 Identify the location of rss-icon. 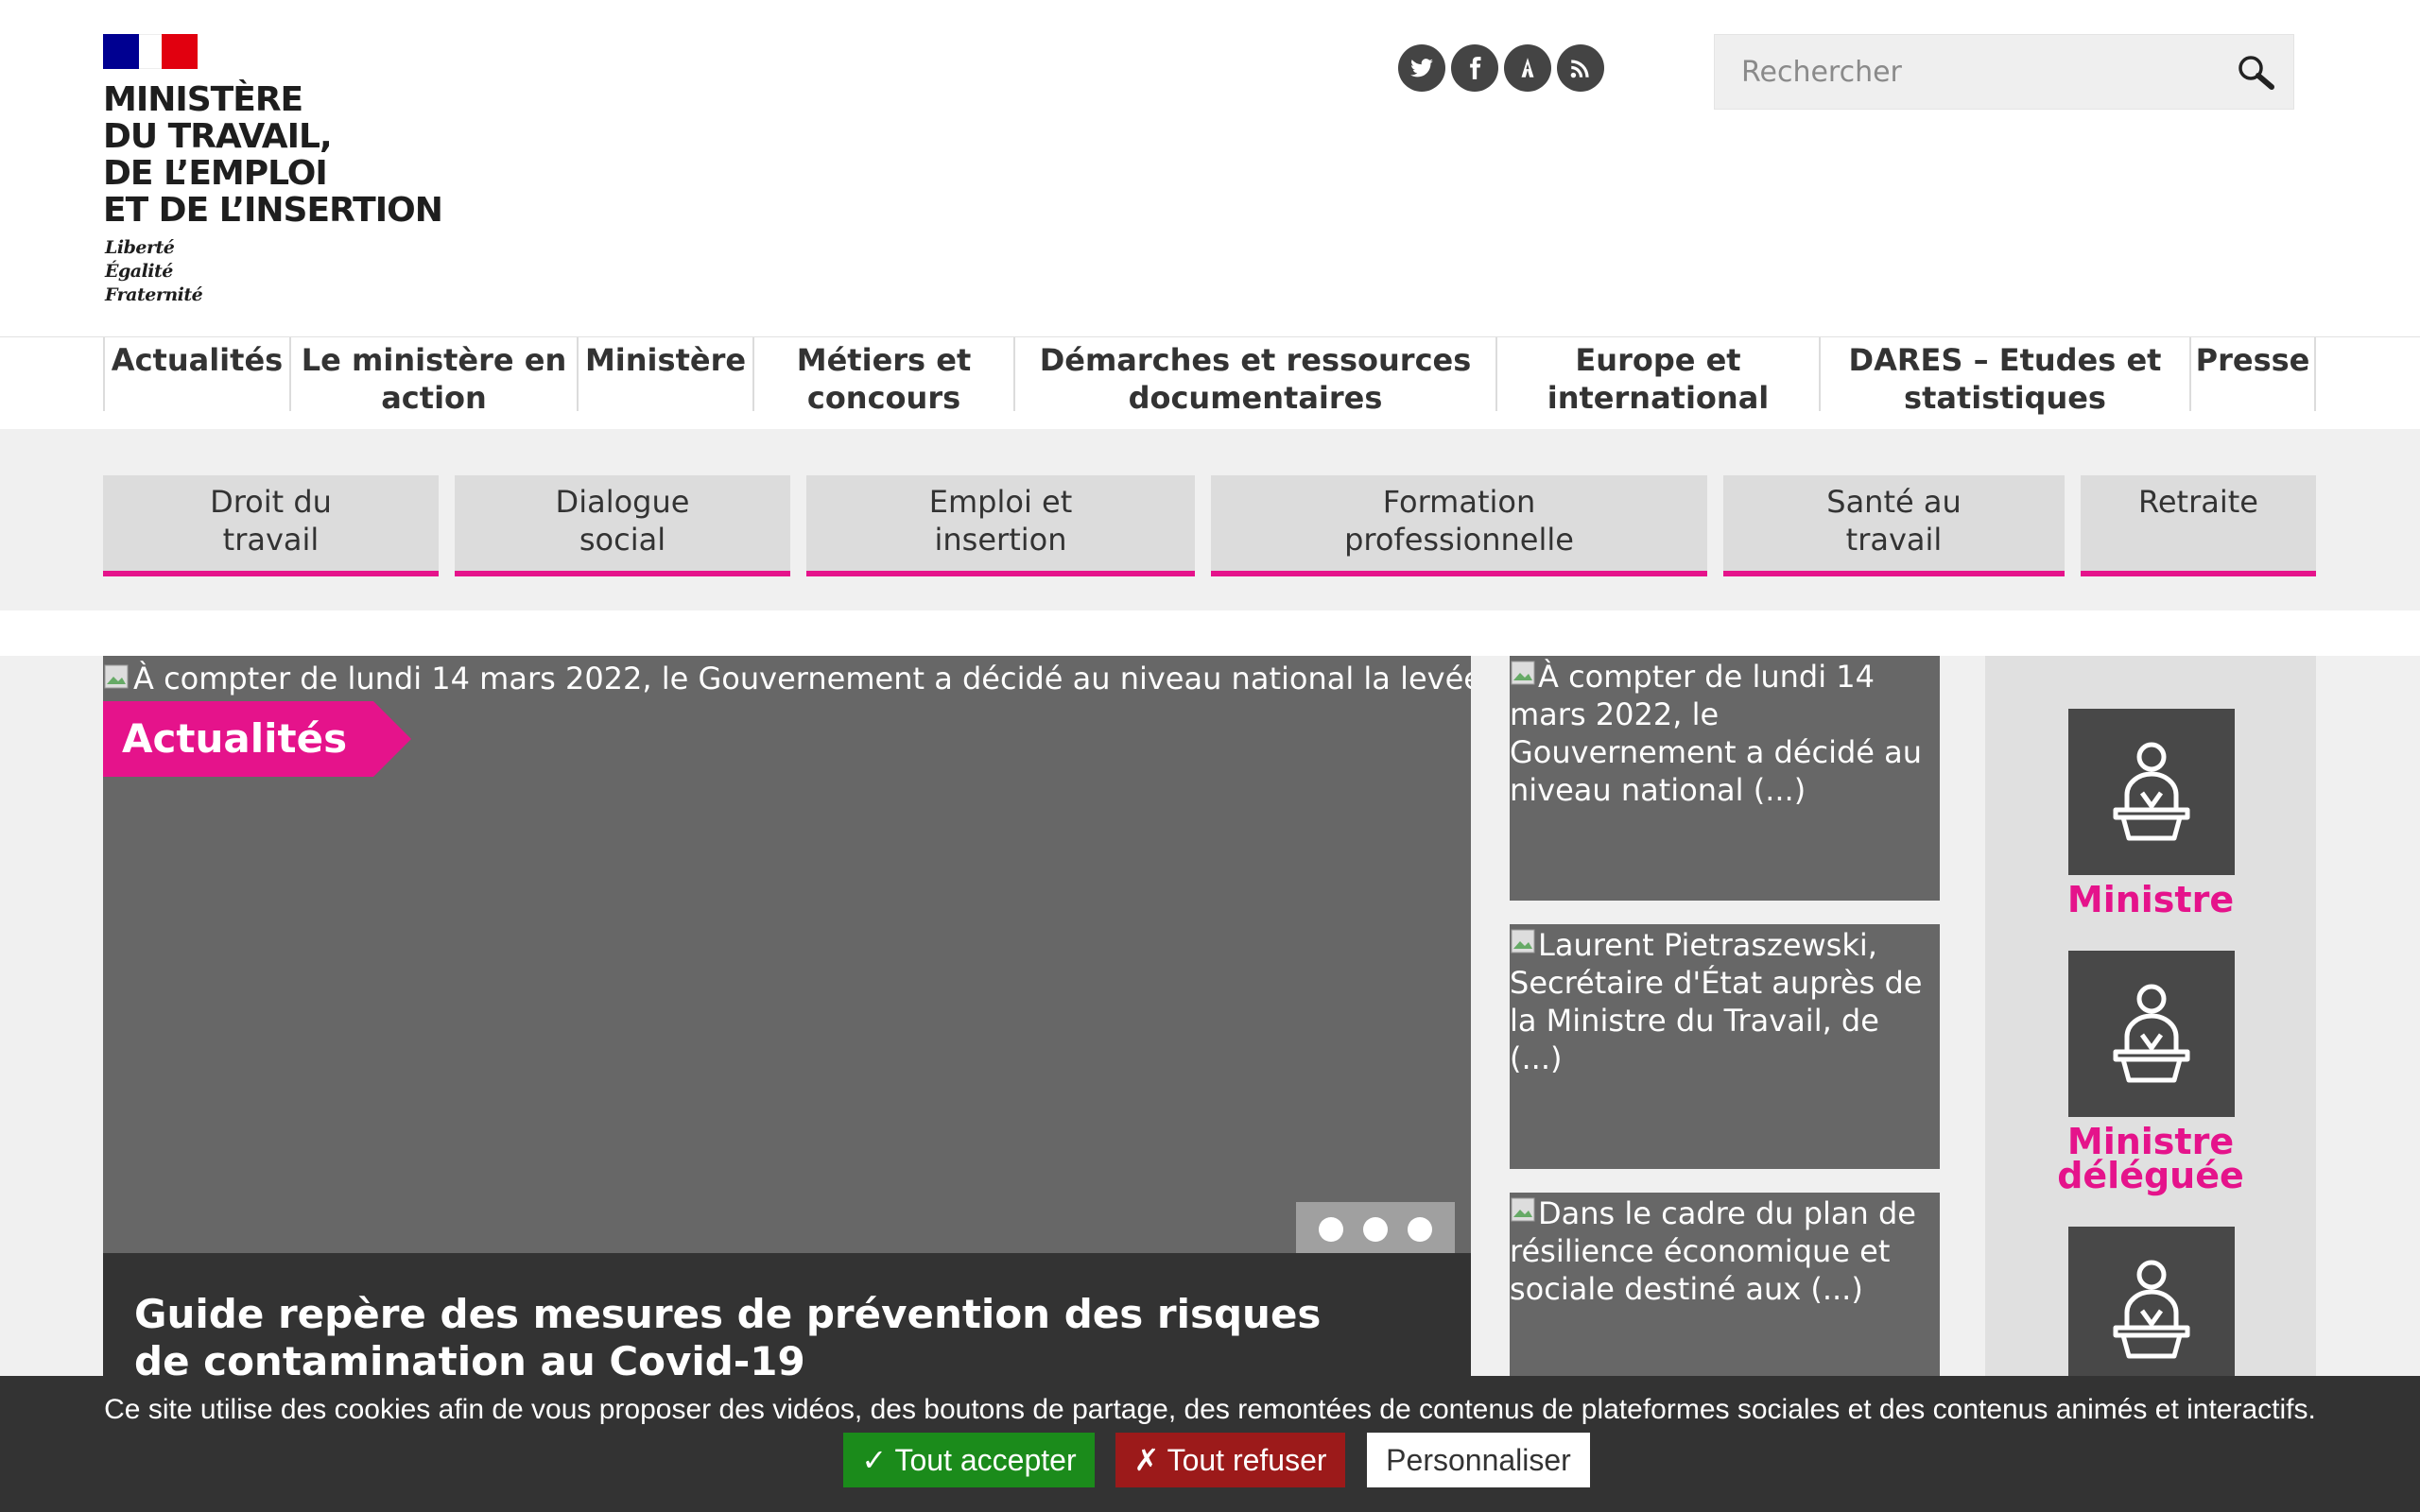
(1580, 68).